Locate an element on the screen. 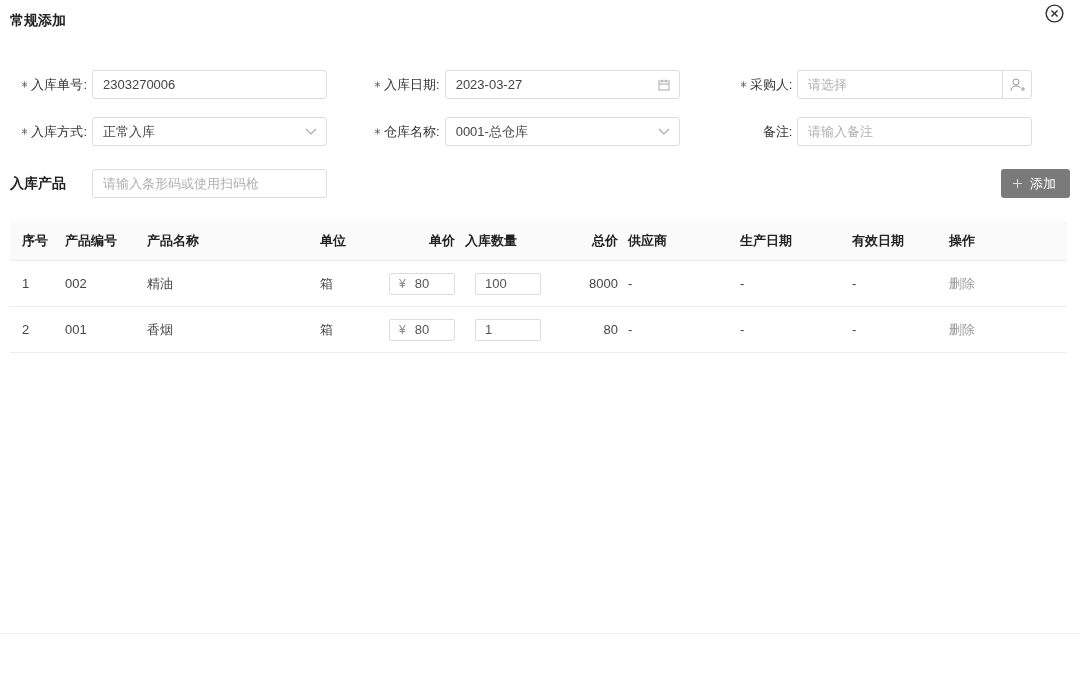 The image size is (1080, 678). plus-icon is located at coordinates (1017, 183).